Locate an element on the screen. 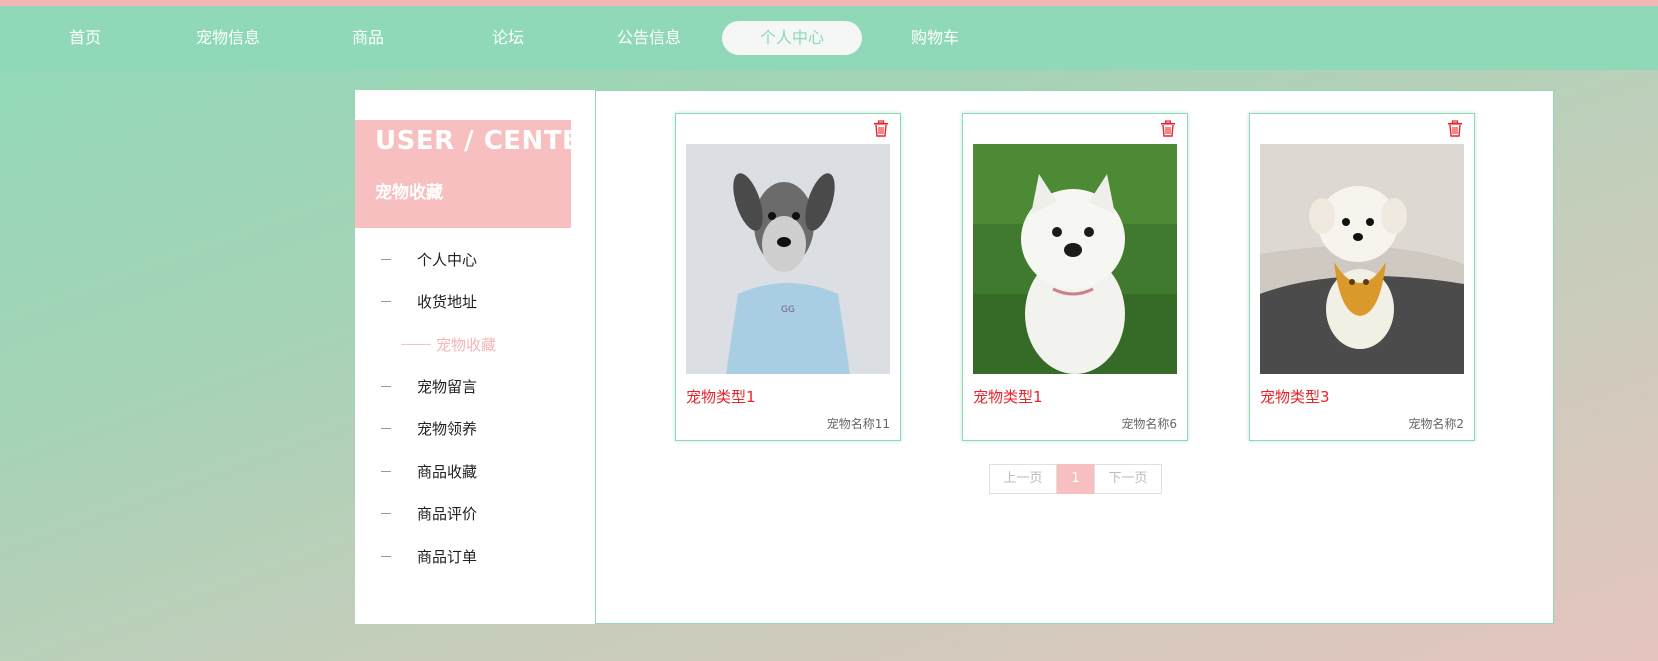  pet-type: 宠物类型3 is located at coordinates (1295, 397).